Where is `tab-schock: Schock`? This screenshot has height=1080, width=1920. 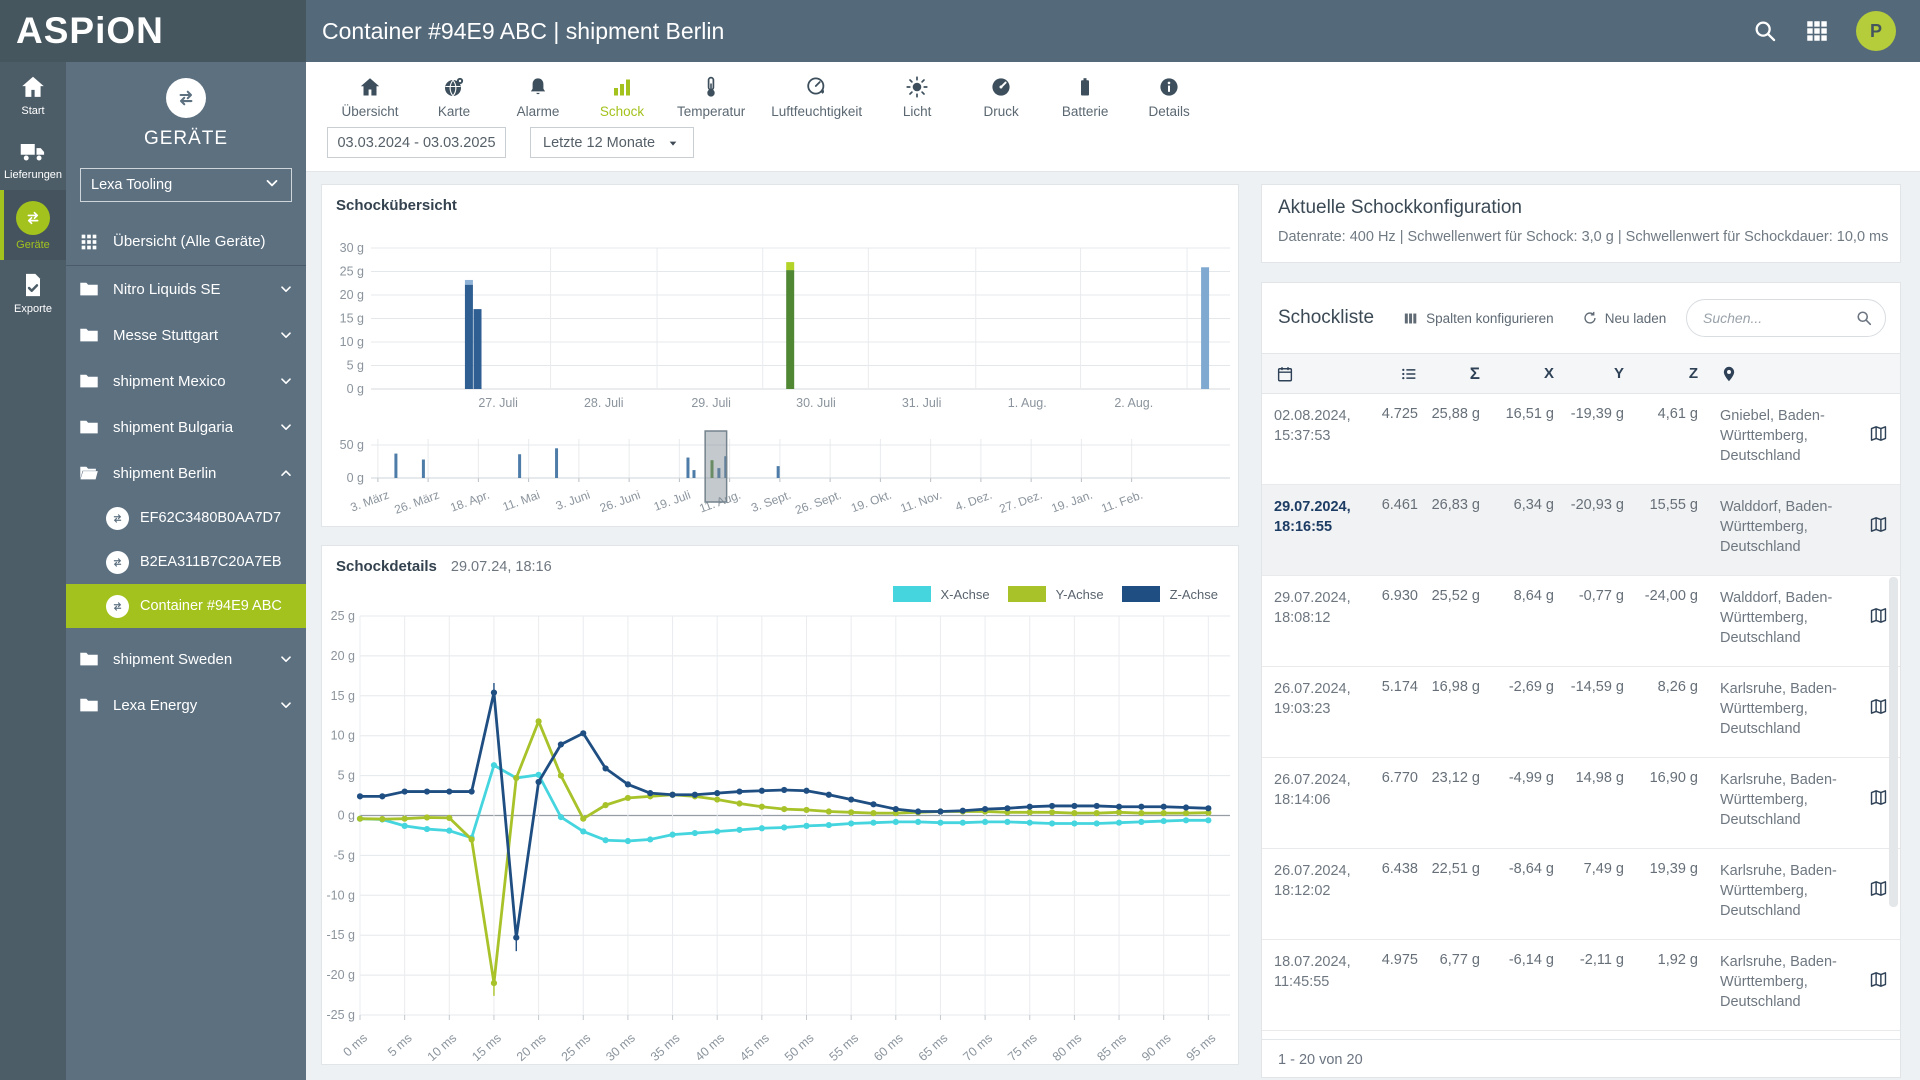
tab-schock: Schock is located at coordinates (622, 98).